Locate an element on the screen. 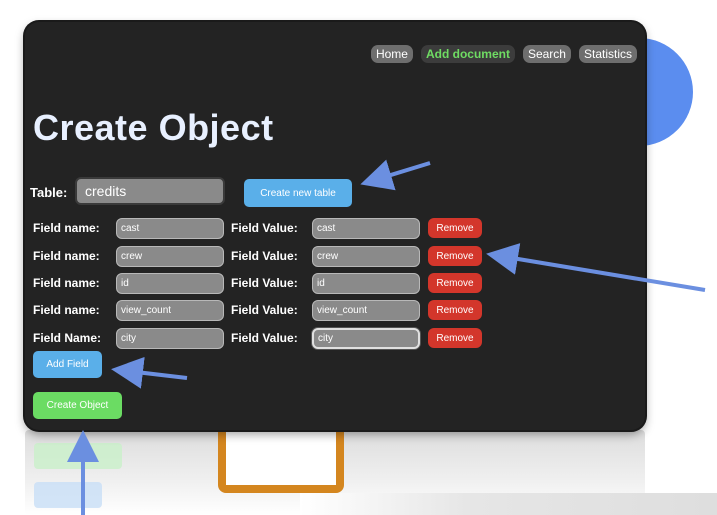 Image resolution: width=717 pixels, height=515 pixels. table-name-input is located at coordinates (150, 191).